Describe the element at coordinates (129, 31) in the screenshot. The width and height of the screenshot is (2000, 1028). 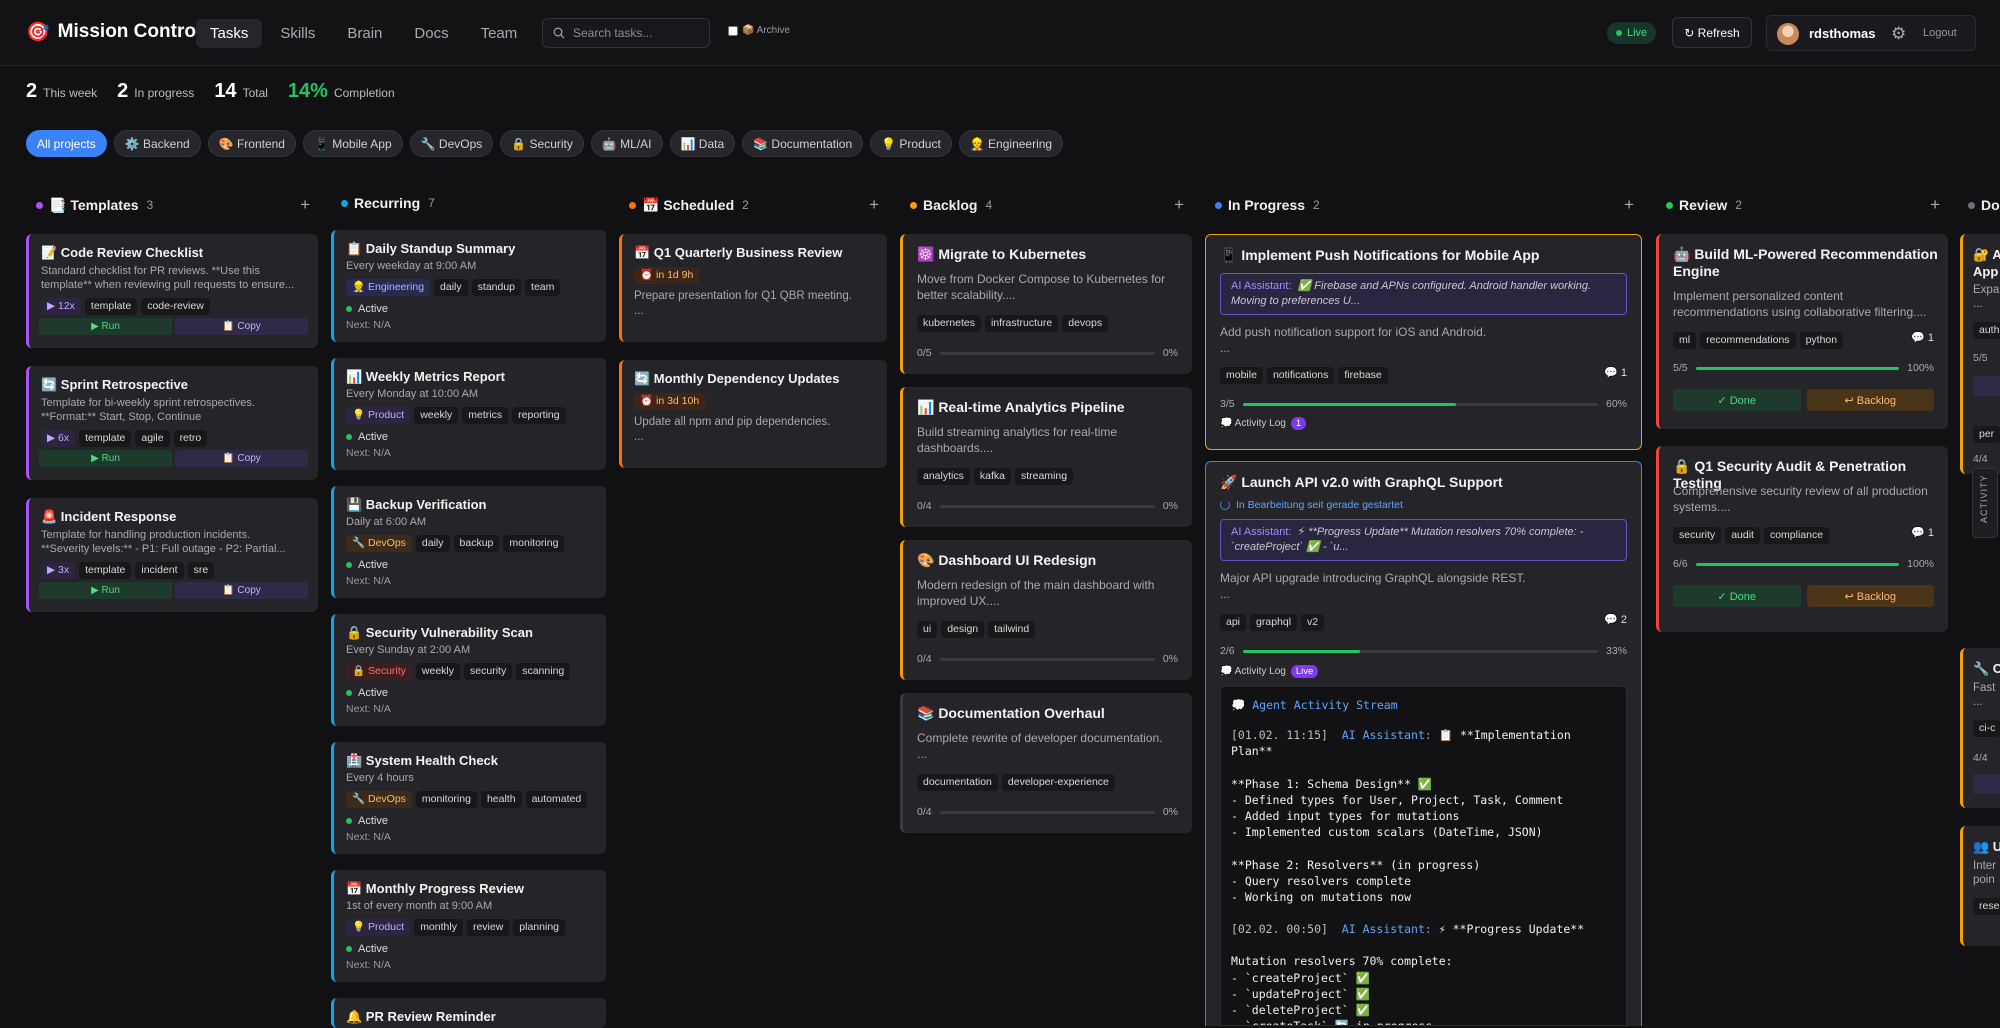
I see `app-title: Mission Control` at that location.